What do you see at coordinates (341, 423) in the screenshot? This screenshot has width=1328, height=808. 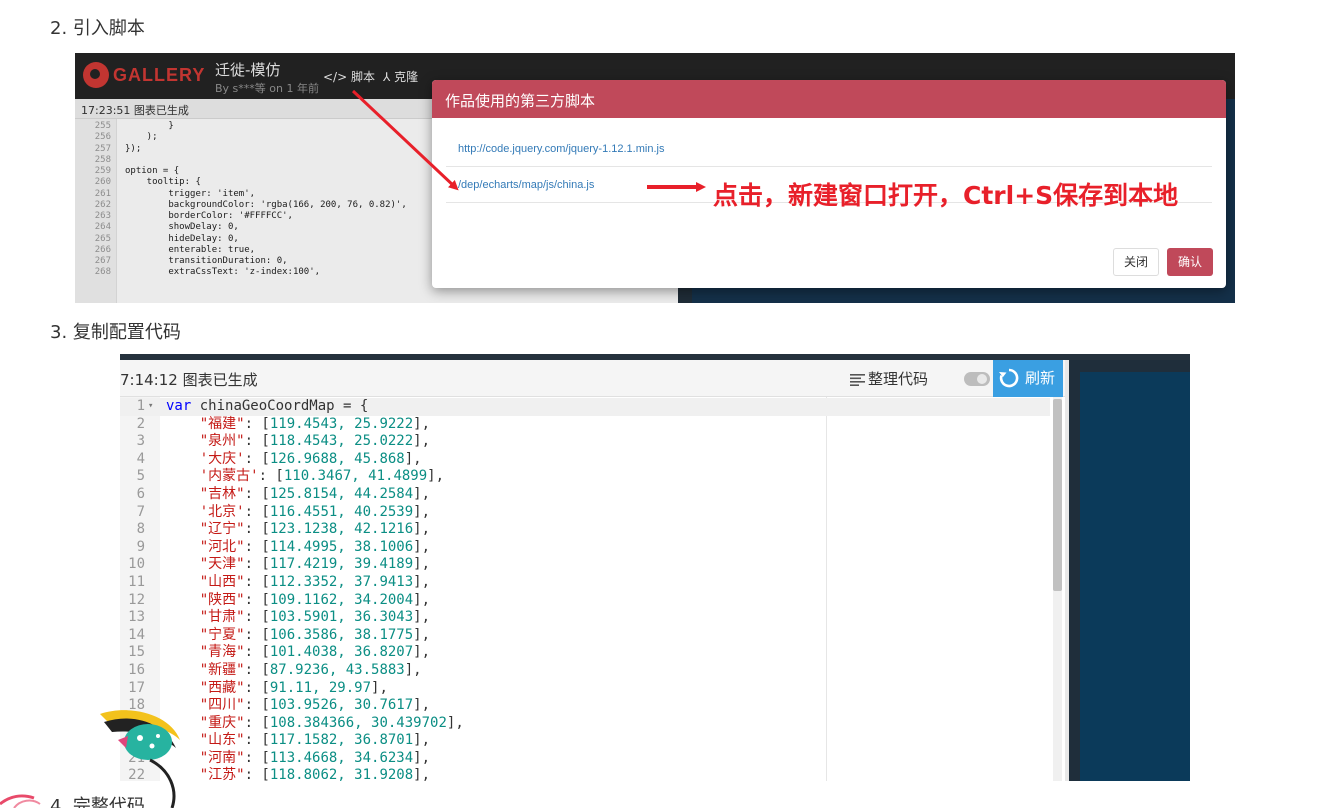 I see `coordinates: 119.4543, 25.9222` at bounding box center [341, 423].